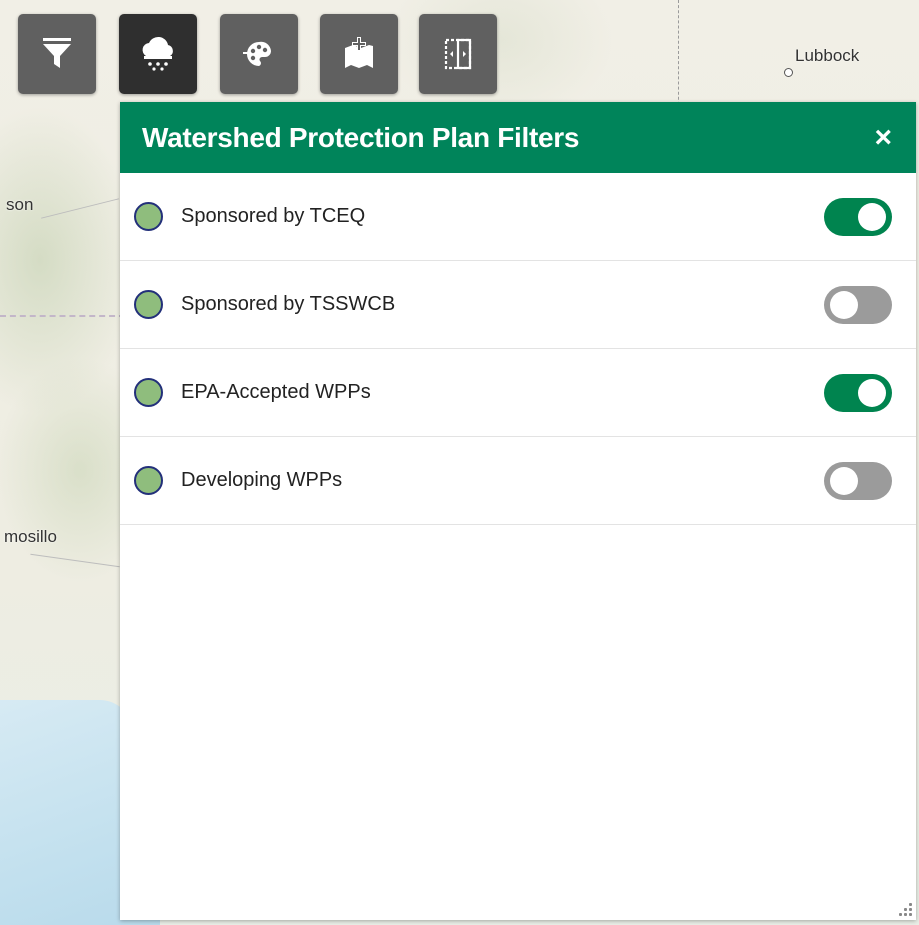  I want to click on city-marker-lubbock, so click(788, 72).